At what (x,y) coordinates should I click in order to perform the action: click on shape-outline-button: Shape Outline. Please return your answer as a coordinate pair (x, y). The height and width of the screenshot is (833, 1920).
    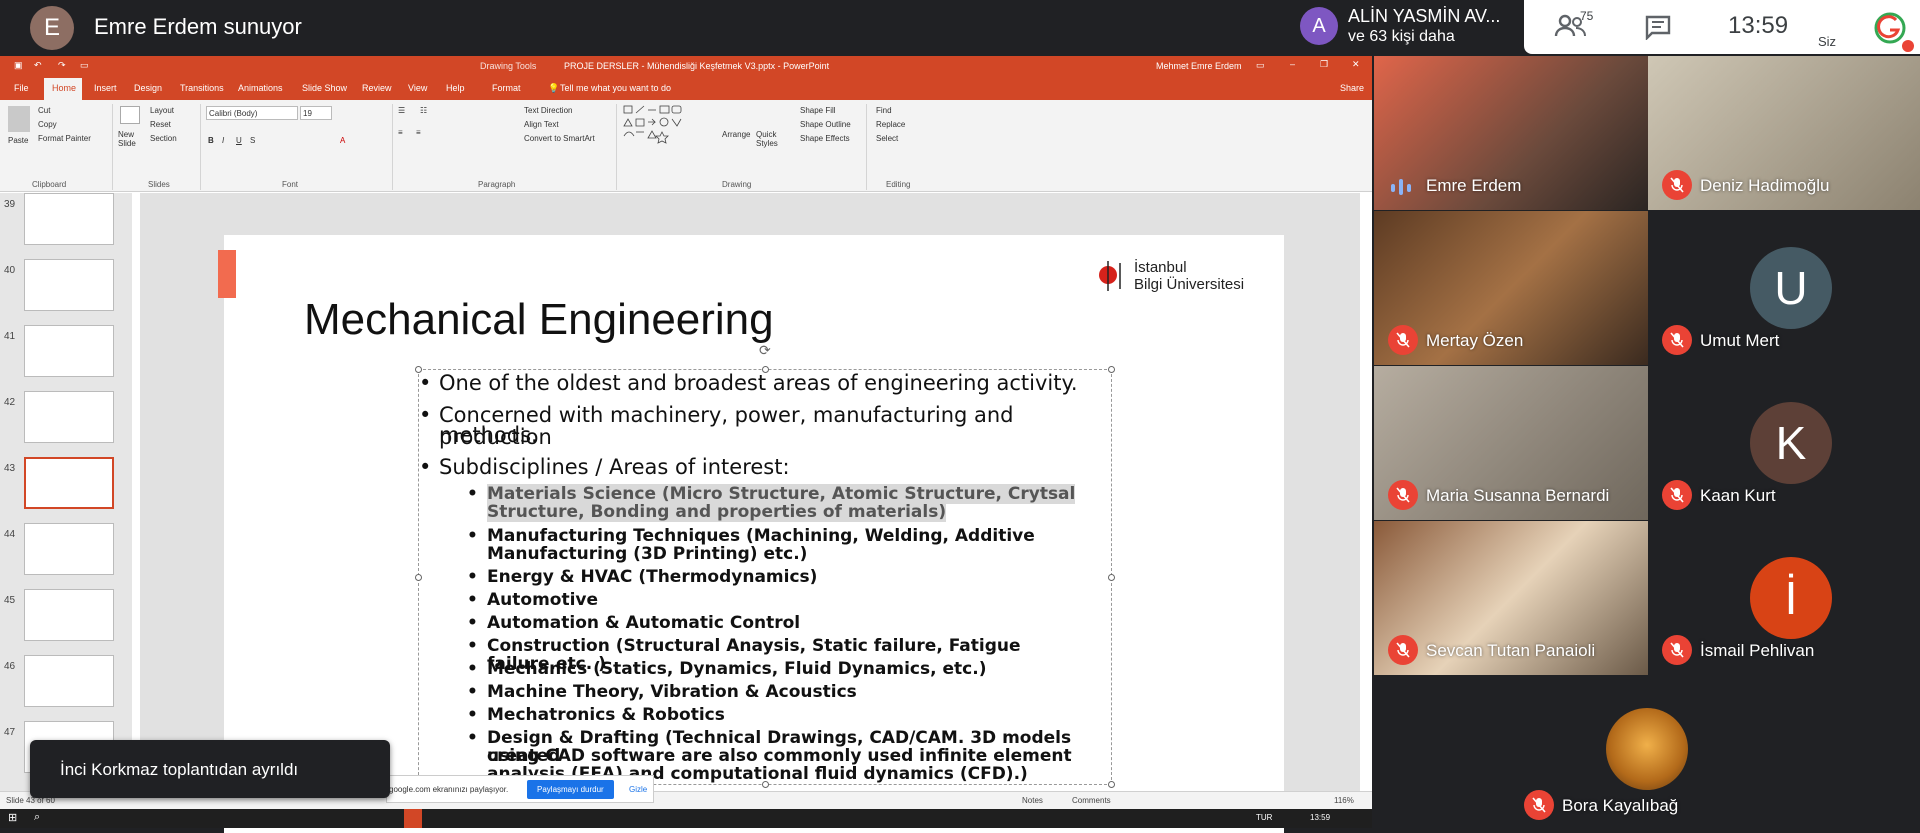
    Looking at the image, I should click on (825, 124).